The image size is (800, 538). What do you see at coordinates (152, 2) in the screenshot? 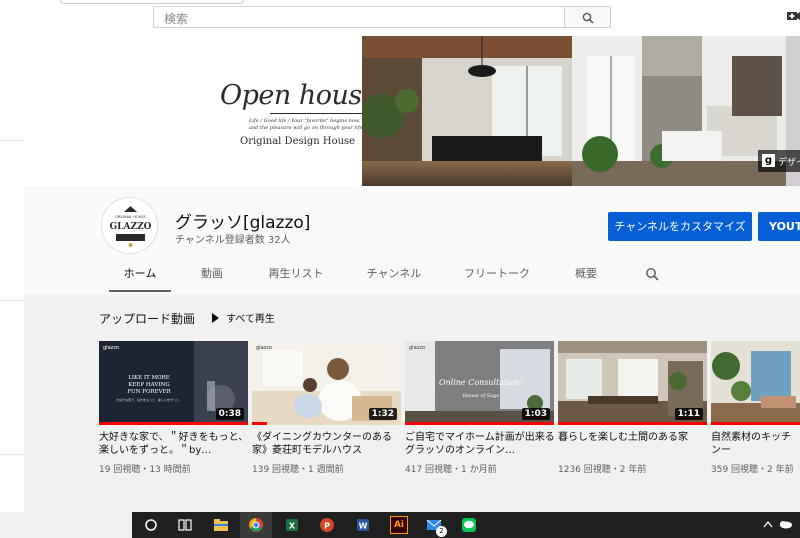
I see `dropdown-menu-edge` at bounding box center [152, 2].